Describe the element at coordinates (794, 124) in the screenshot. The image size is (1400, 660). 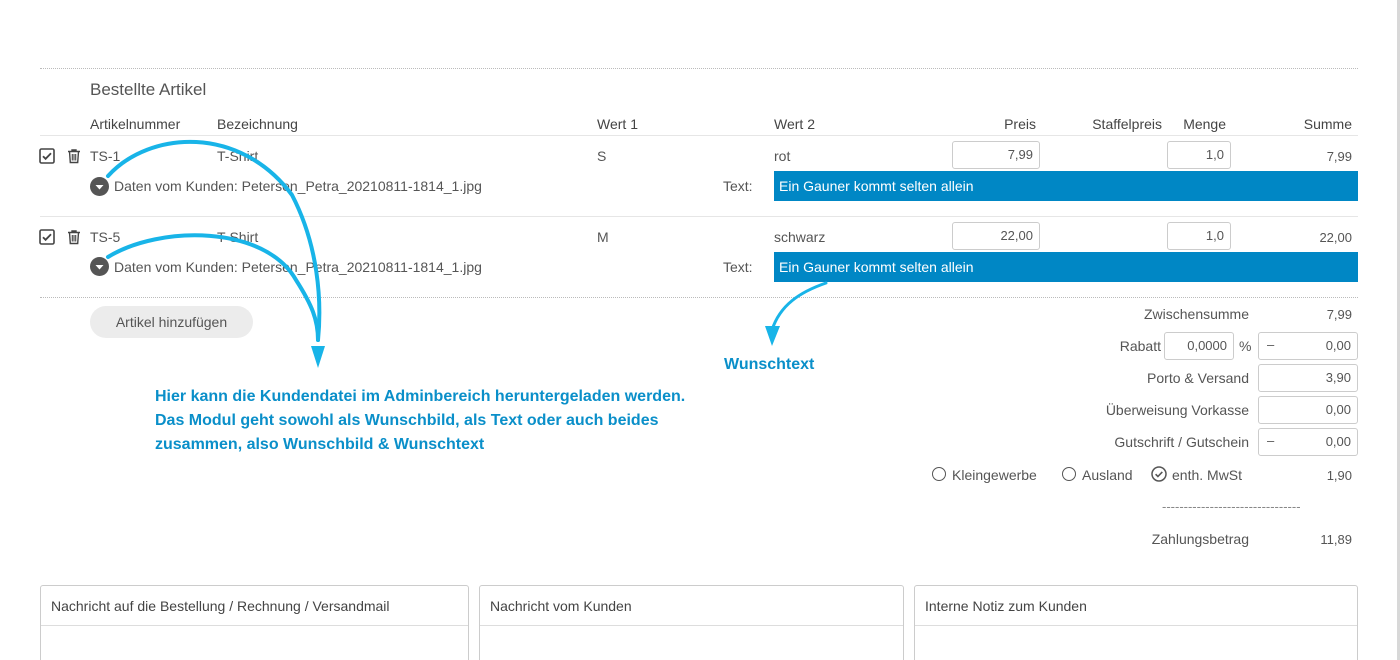
I see `col-wert2: Wert 2` at that location.